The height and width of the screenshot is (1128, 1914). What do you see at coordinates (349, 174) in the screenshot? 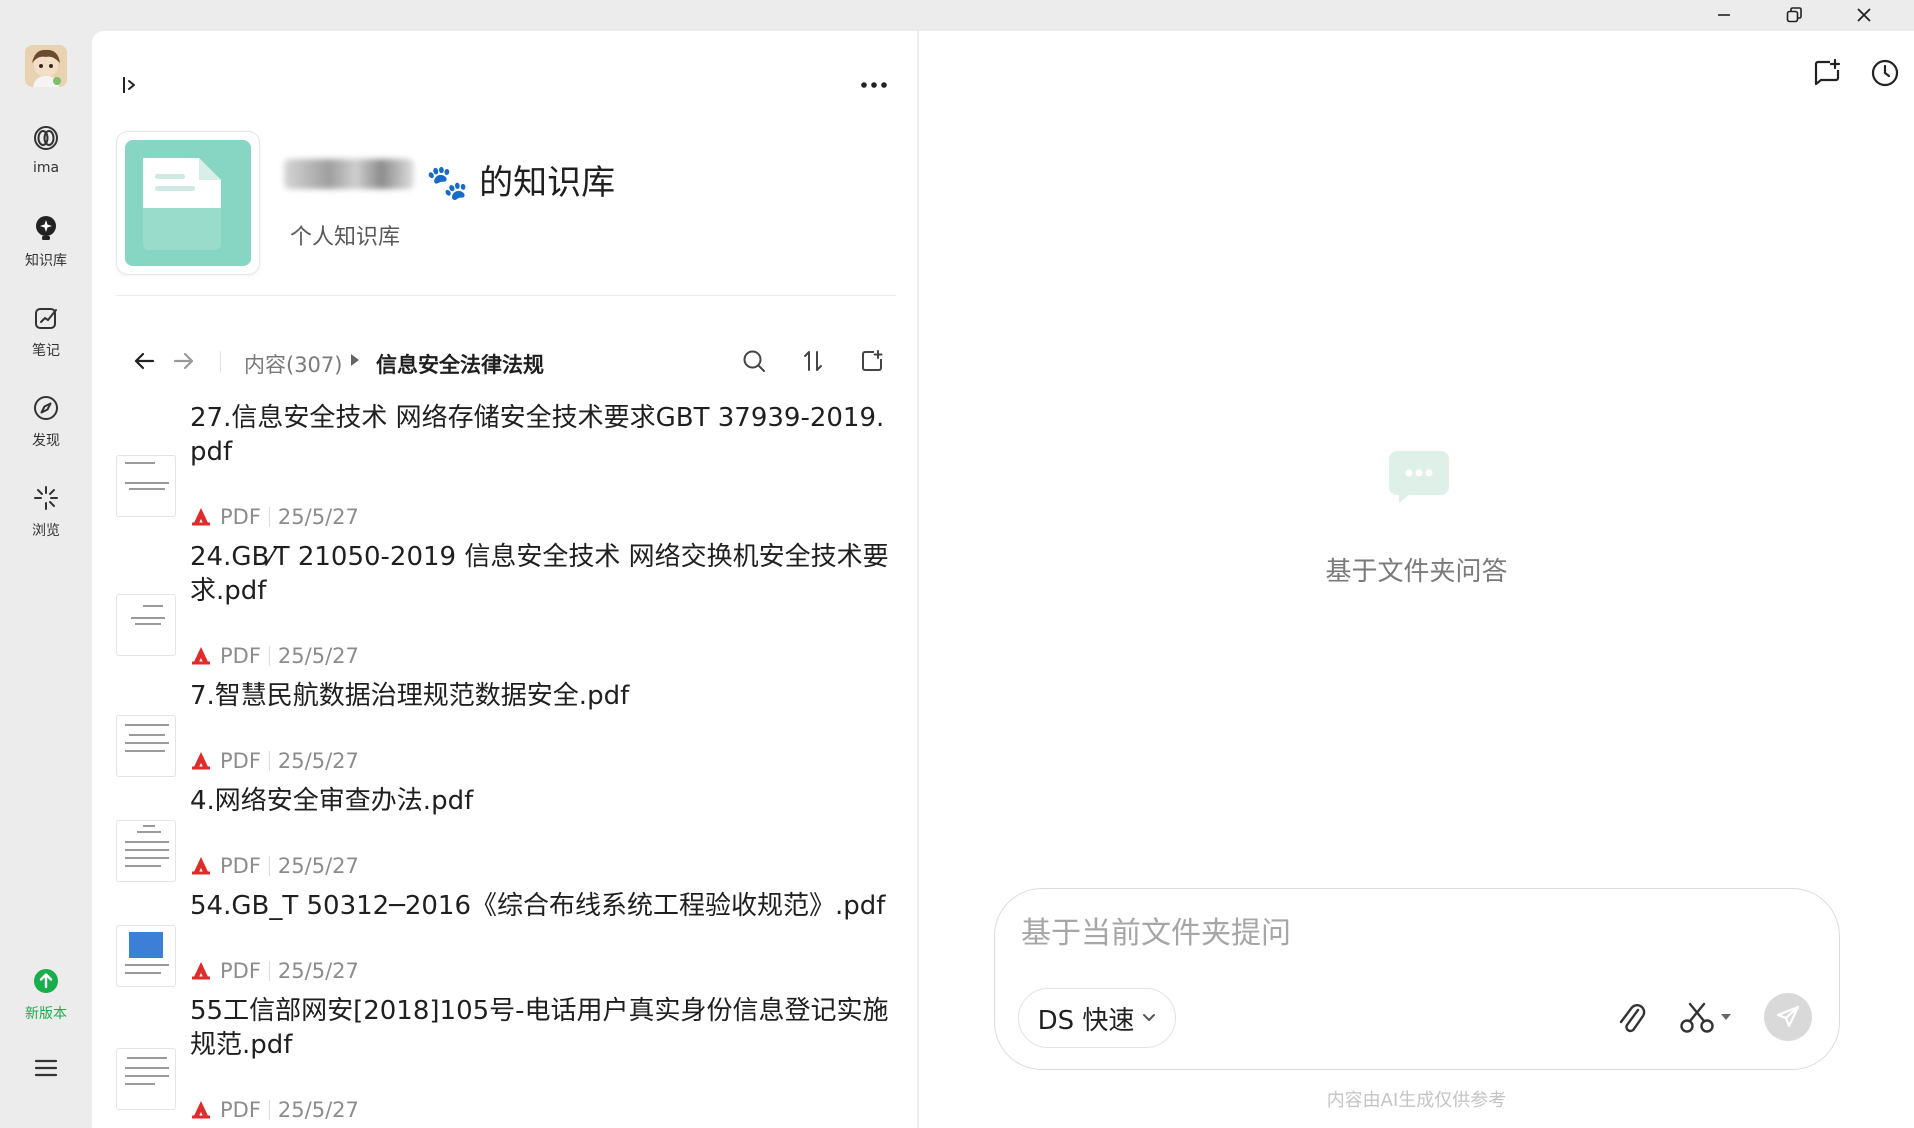
I see `blurred-owner-name` at bounding box center [349, 174].